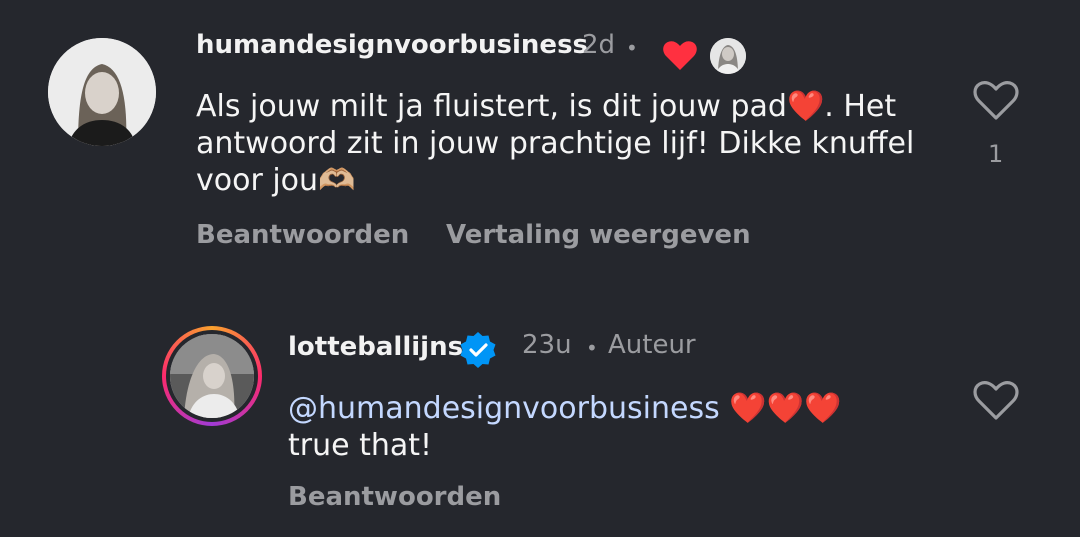 The image size is (1080, 537). What do you see at coordinates (547, 345) in the screenshot?
I see `reply-time: 23u` at bounding box center [547, 345].